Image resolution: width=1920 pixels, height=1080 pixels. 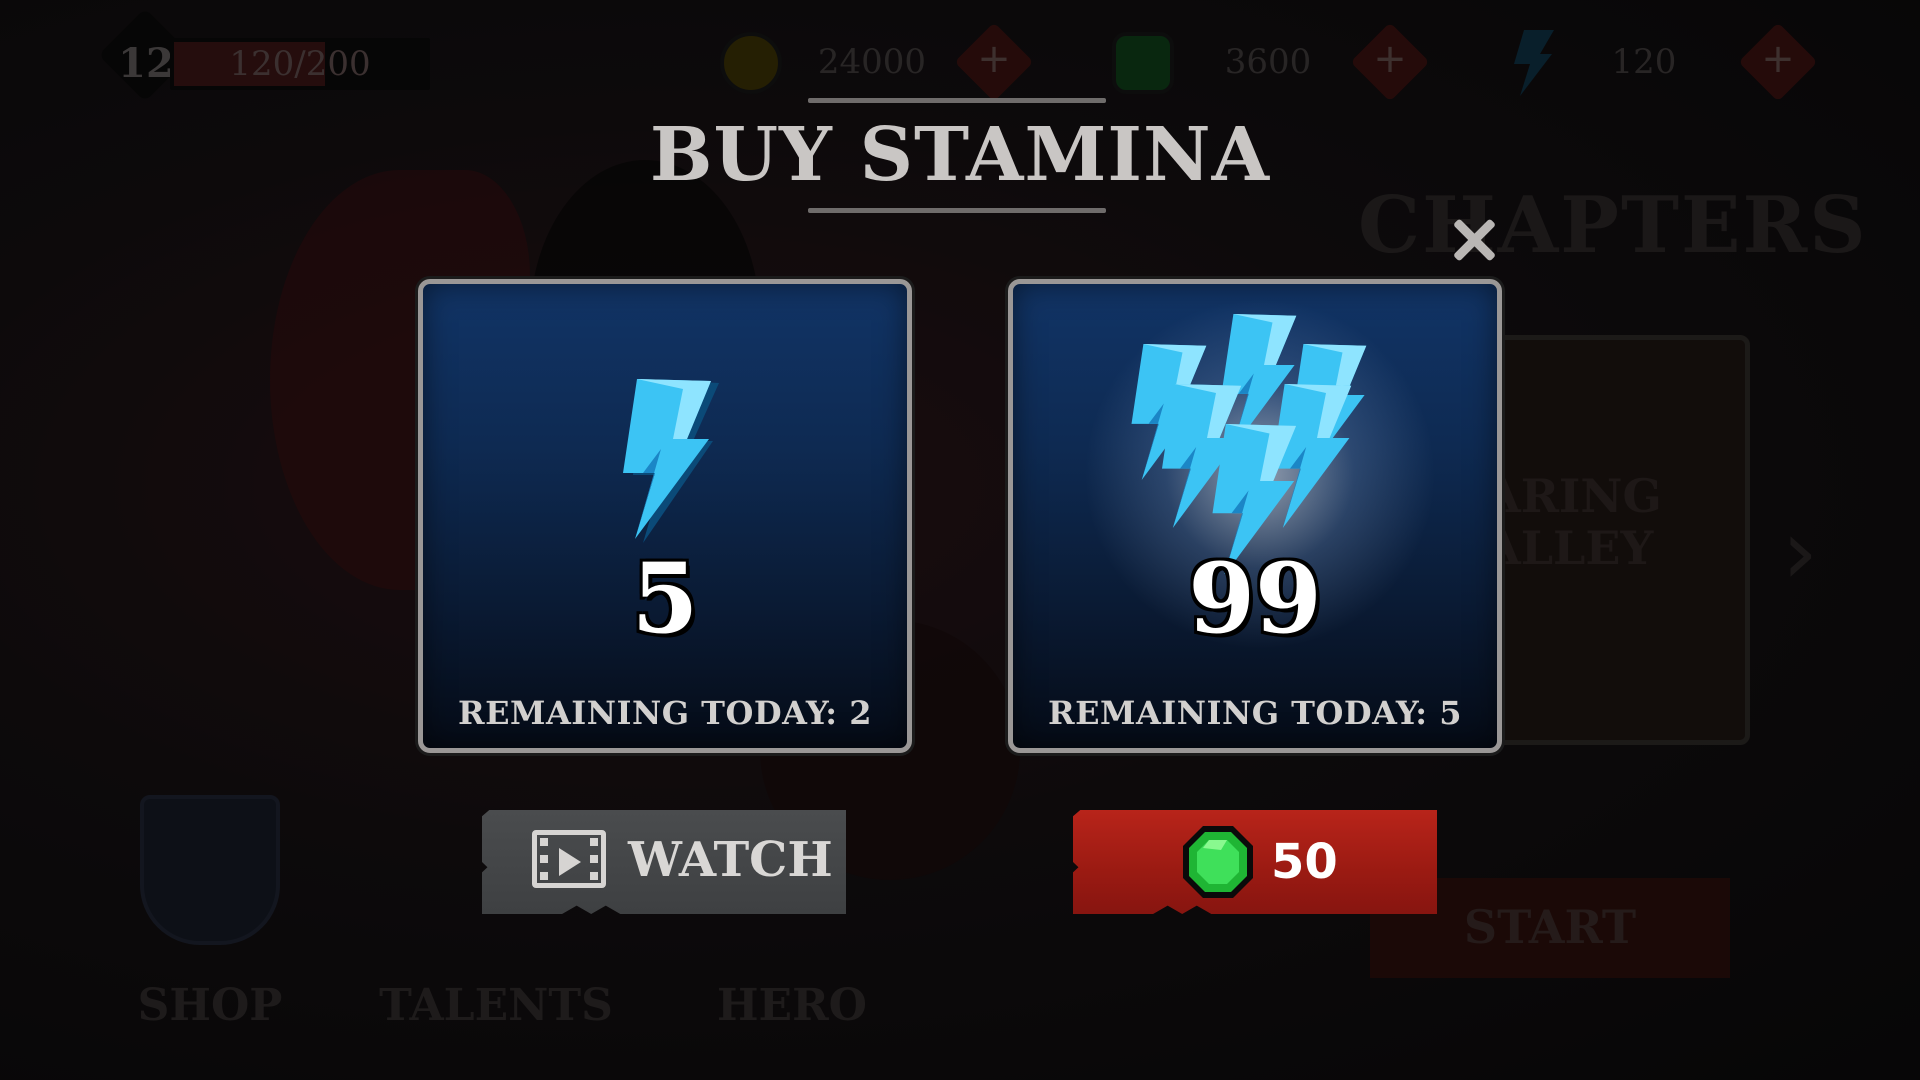 I want to click on buy-with-gems-button: 50, so click(x=1255, y=862).